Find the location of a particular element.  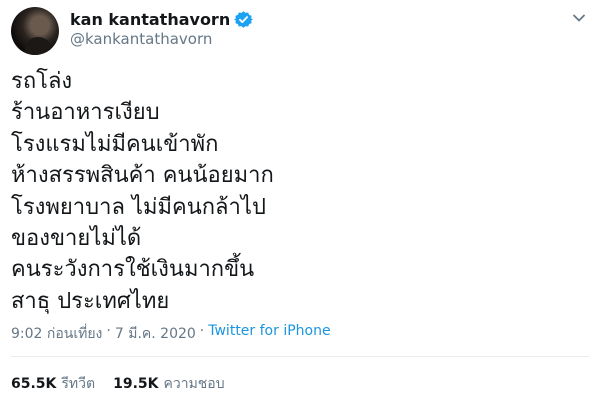

tweet-date: 7 มี.ค. 2020 is located at coordinates (155, 334).